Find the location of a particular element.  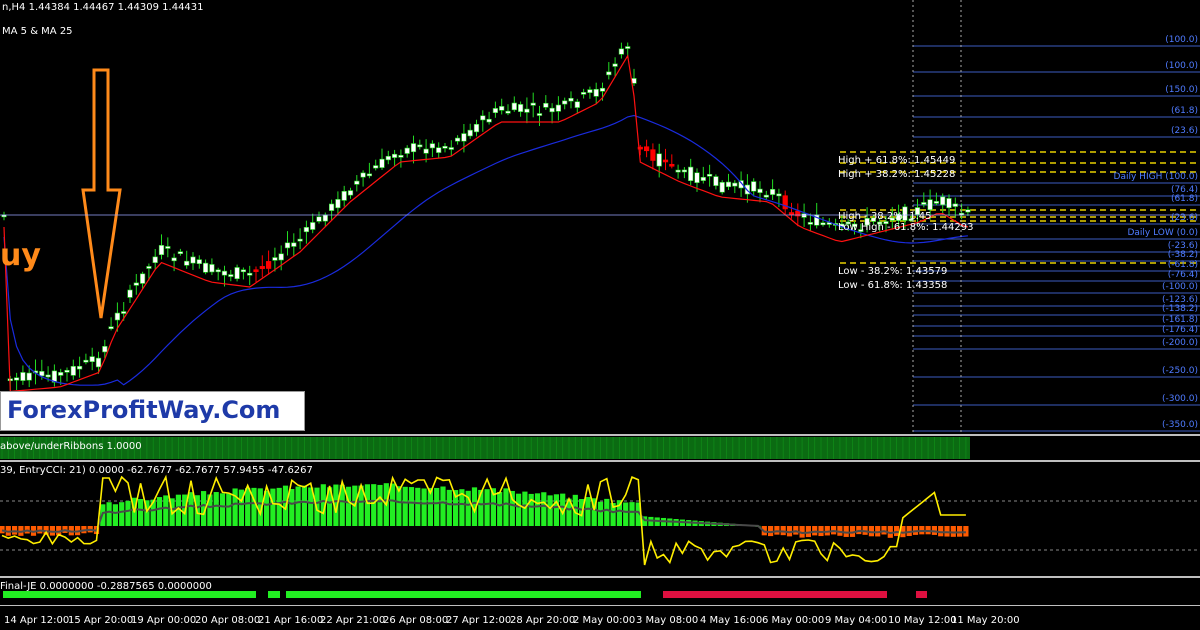

fib-label-low-382: Low - 38.2%: 1.43579 is located at coordinates (893, 271).